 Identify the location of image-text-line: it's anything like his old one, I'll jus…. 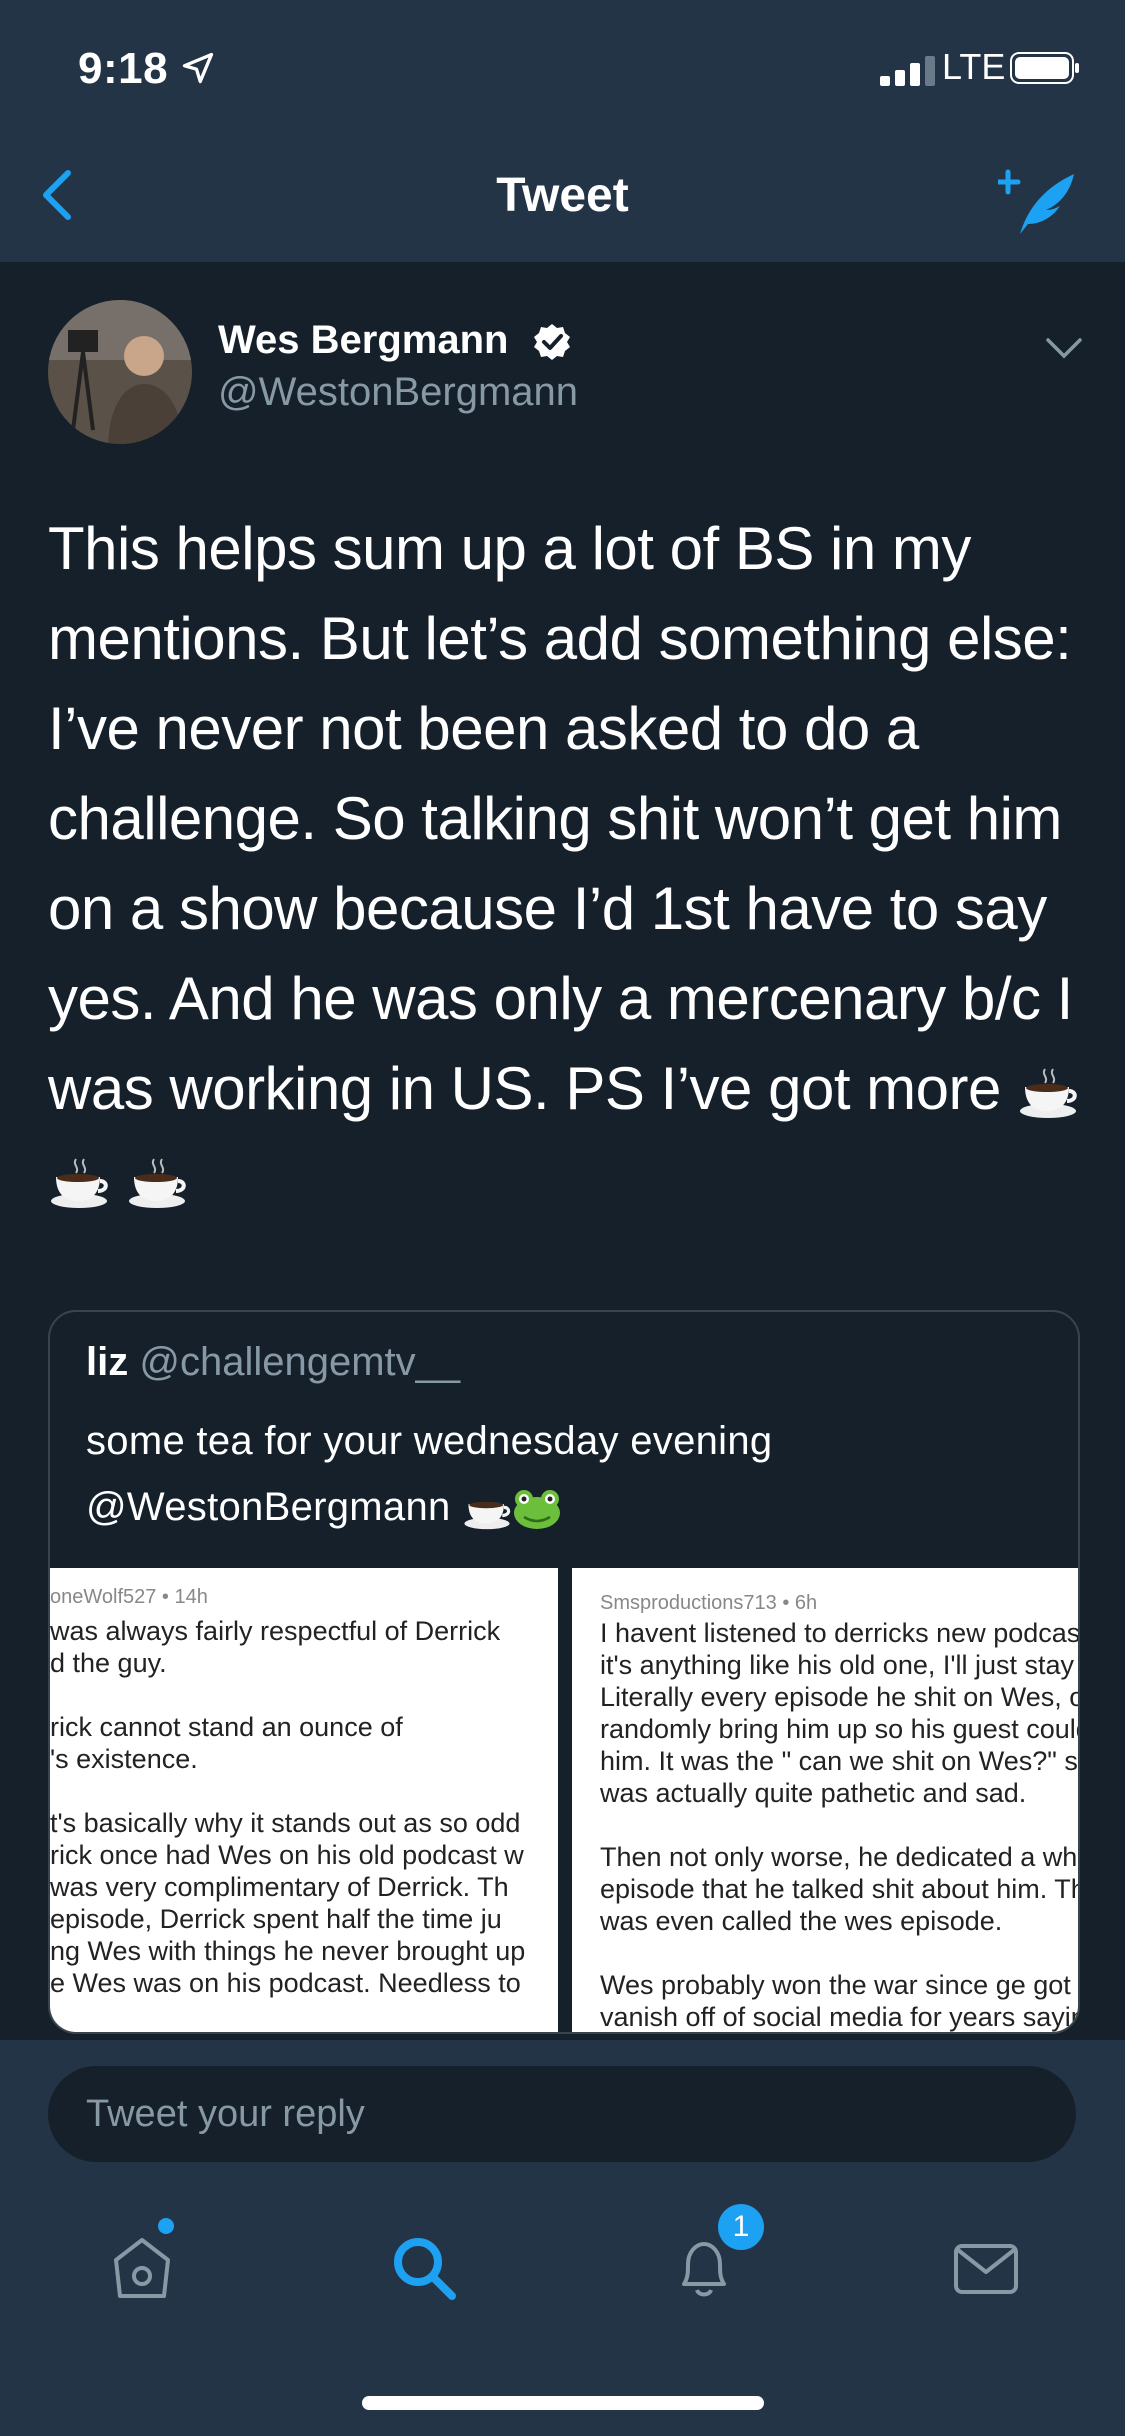
(837, 1665).